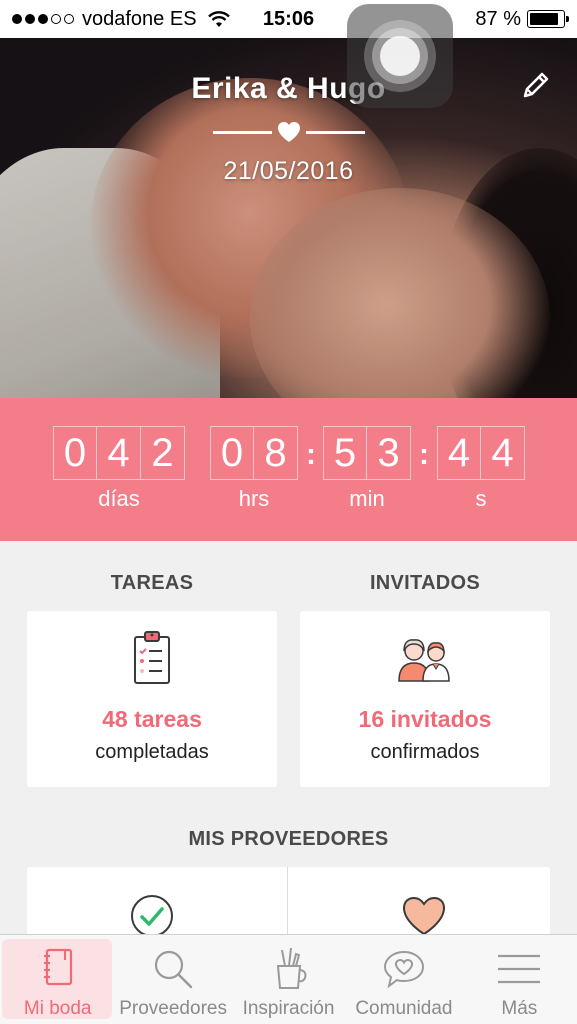  Describe the element at coordinates (400, 56) in the screenshot. I see `assistive-touch-button` at that location.